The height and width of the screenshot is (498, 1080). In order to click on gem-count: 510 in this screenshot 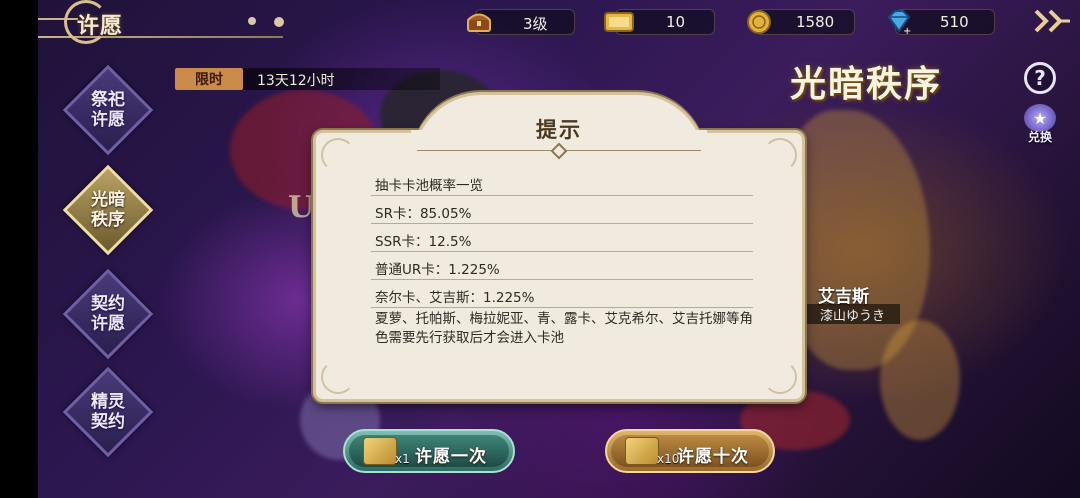, I will do `click(954, 22)`.